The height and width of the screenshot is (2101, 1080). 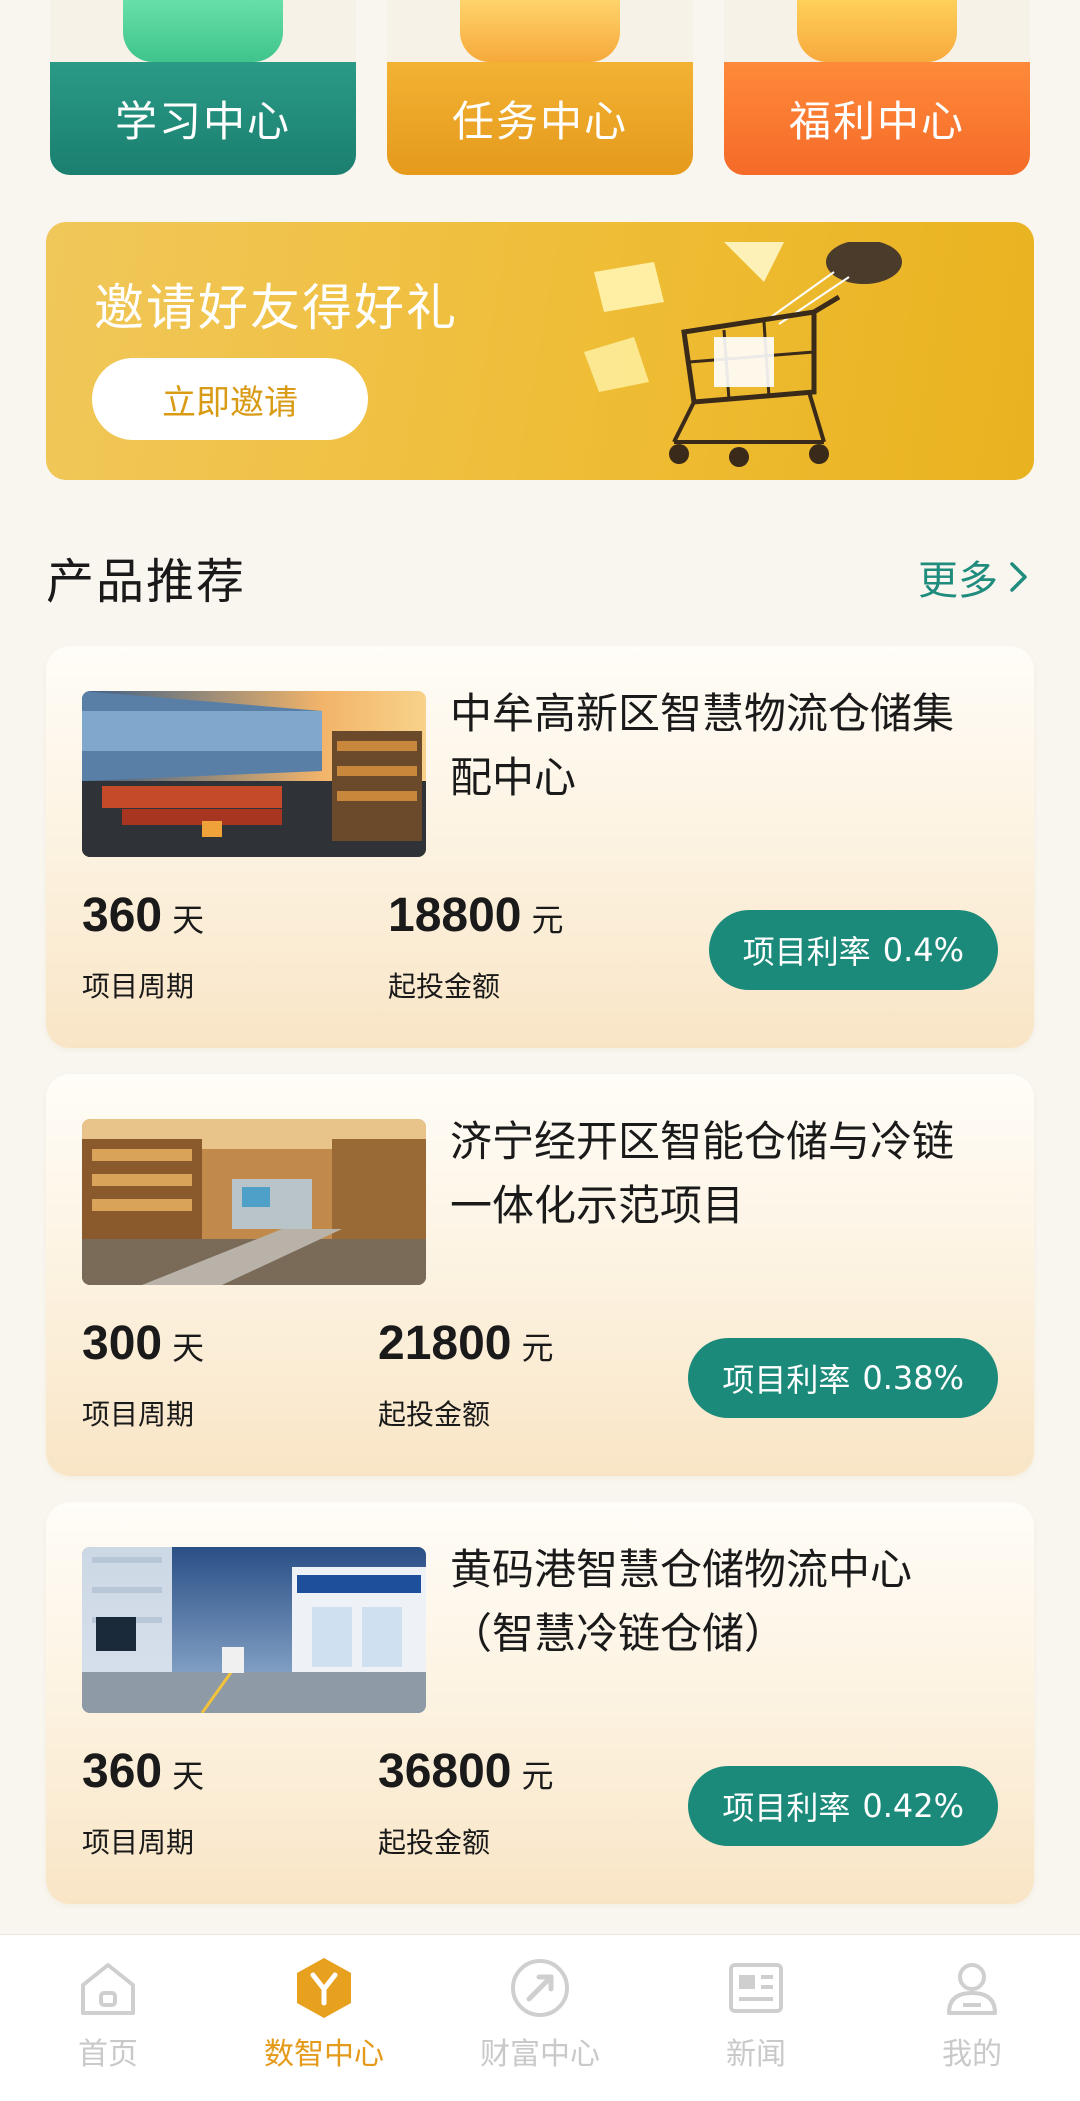 What do you see at coordinates (540, 118) in the screenshot?
I see `task-center-label: 任务中心` at bounding box center [540, 118].